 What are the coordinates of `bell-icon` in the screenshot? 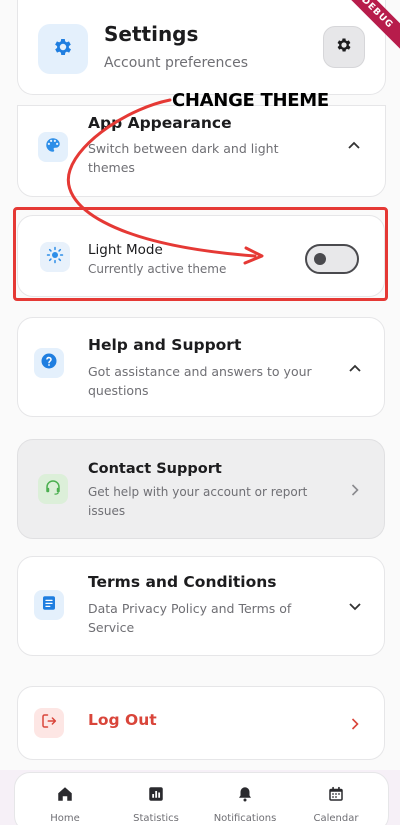 It's located at (245, 796).